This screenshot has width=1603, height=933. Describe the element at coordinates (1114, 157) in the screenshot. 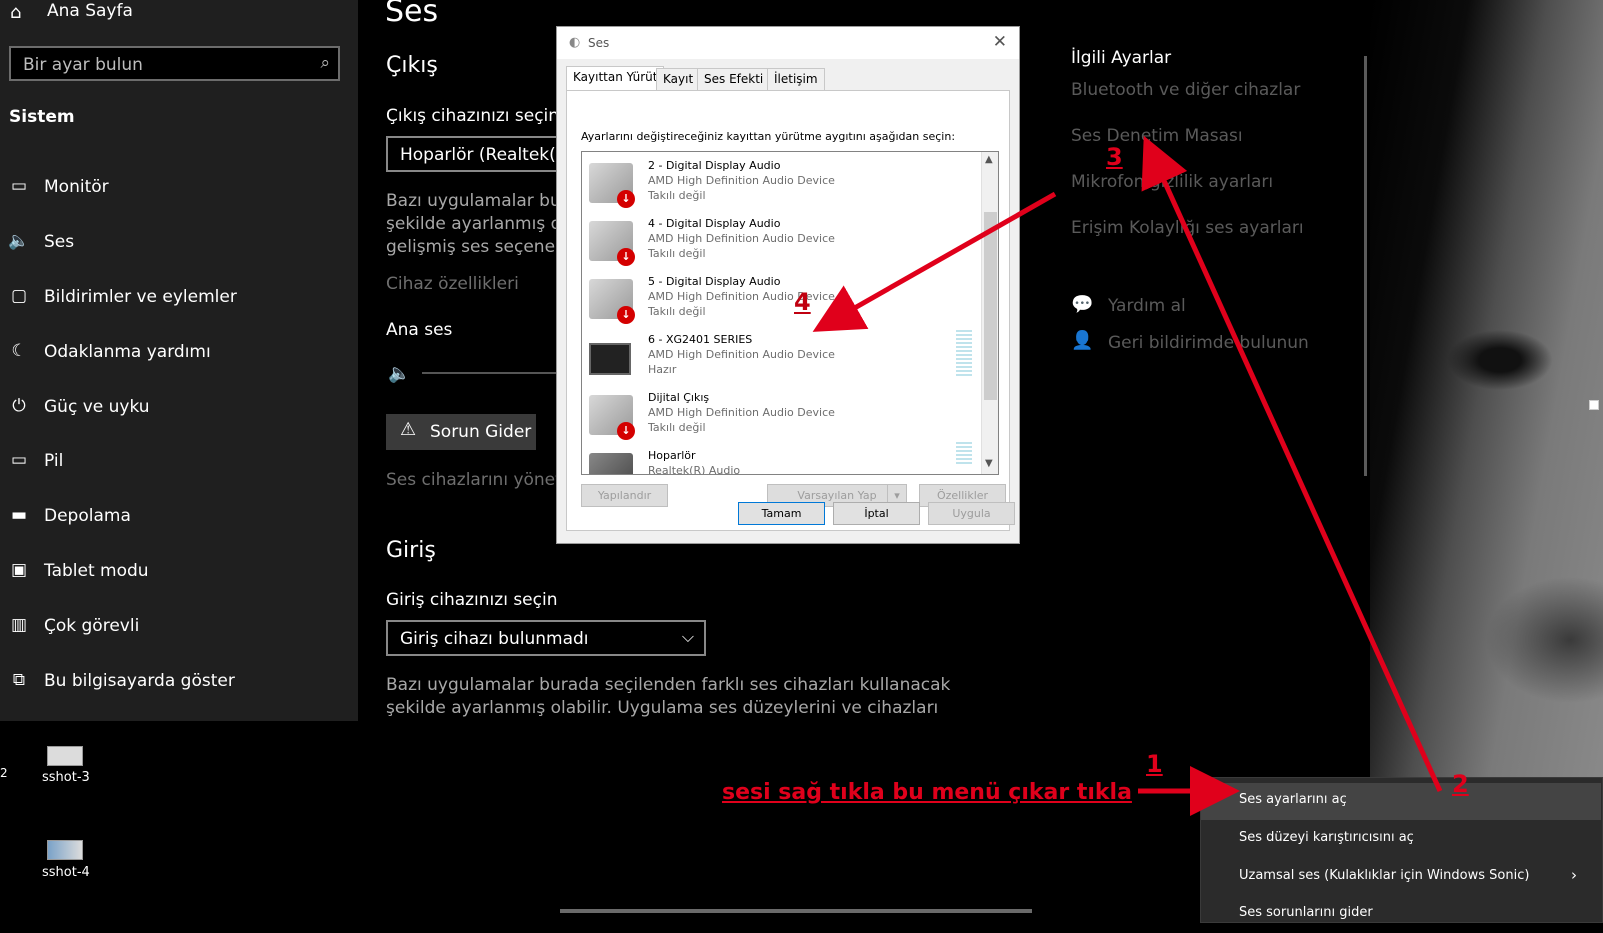

I see `annotation-marker-3: 3` at that location.